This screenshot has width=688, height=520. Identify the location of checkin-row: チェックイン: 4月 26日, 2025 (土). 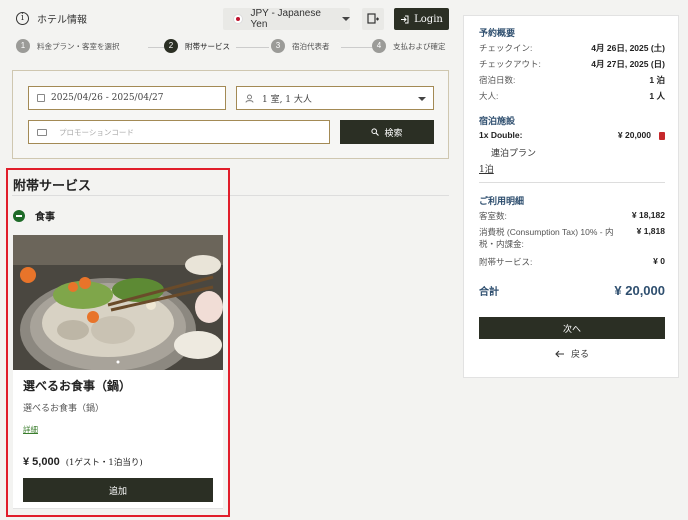
(572, 48).